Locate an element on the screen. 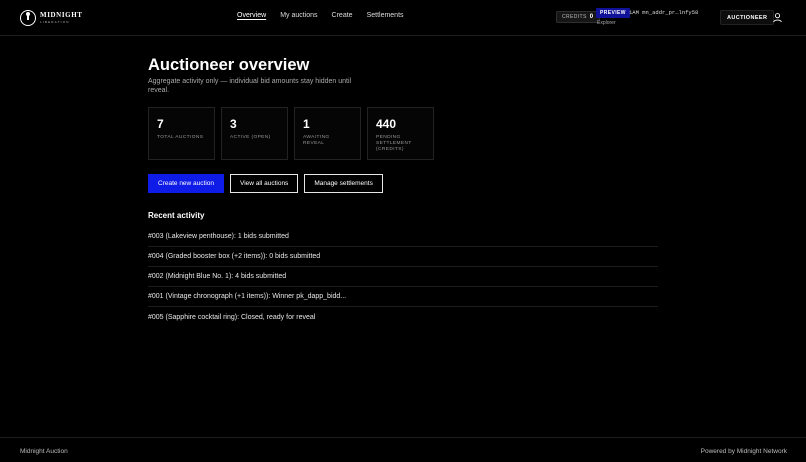 Image resolution: width=806 pixels, height=462 pixels. credits-label: CREDITS is located at coordinates (574, 17).